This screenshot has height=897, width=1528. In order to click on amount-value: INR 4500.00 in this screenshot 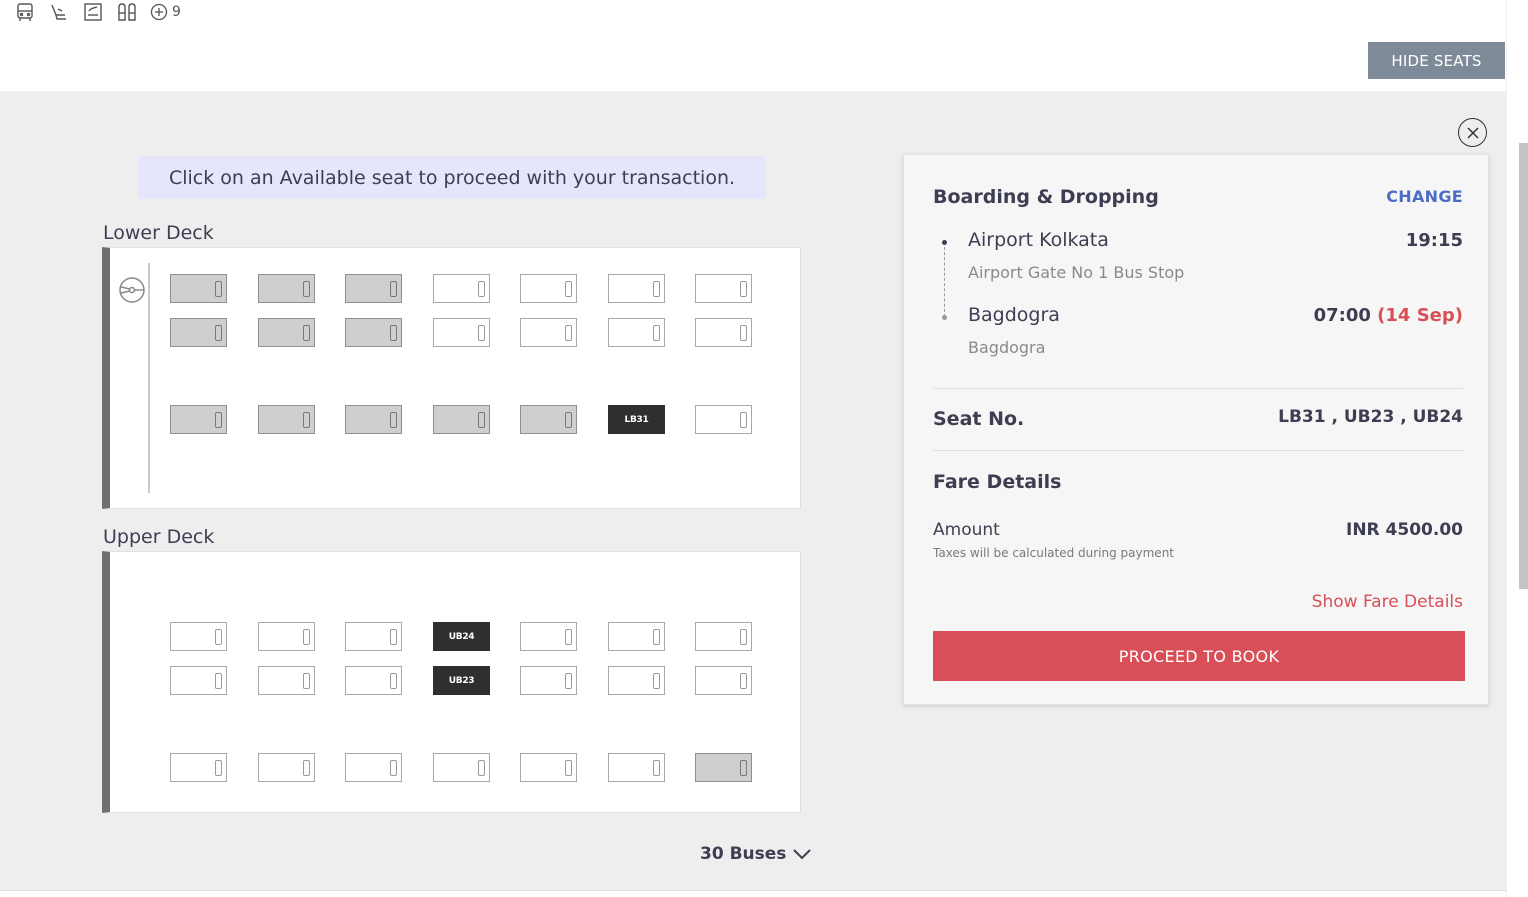, I will do `click(1404, 530)`.